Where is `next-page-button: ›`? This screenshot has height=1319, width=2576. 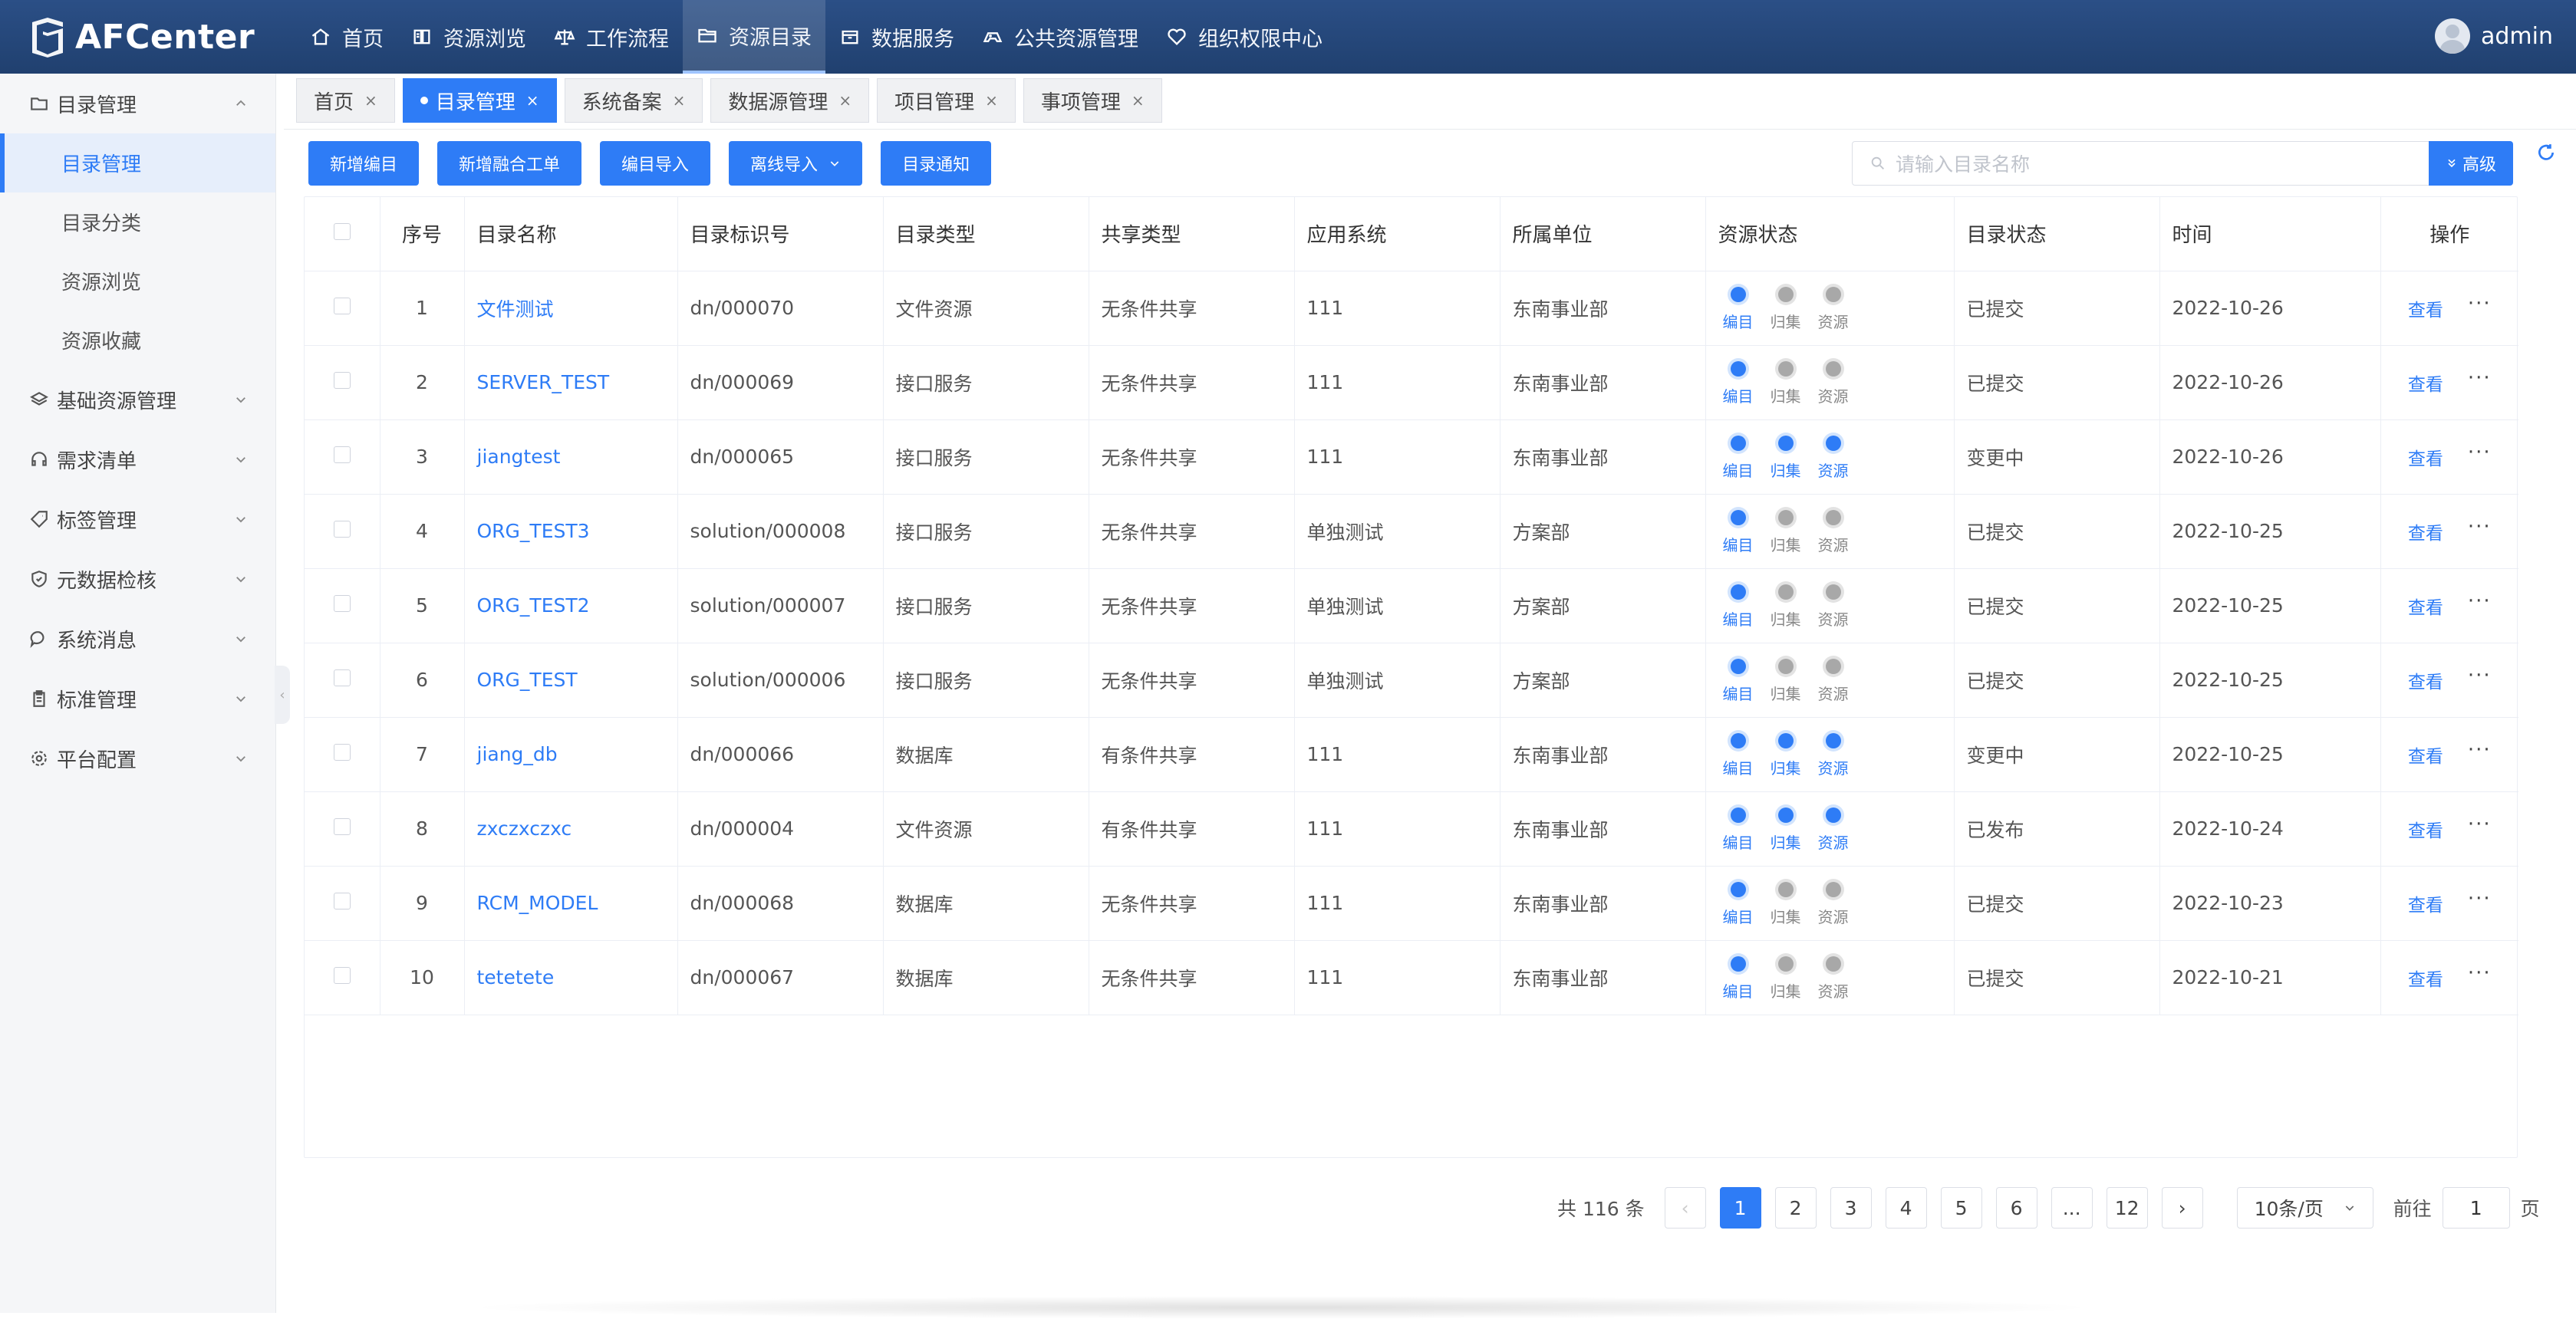 next-page-button: › is located at coordinates (2182, 1208).